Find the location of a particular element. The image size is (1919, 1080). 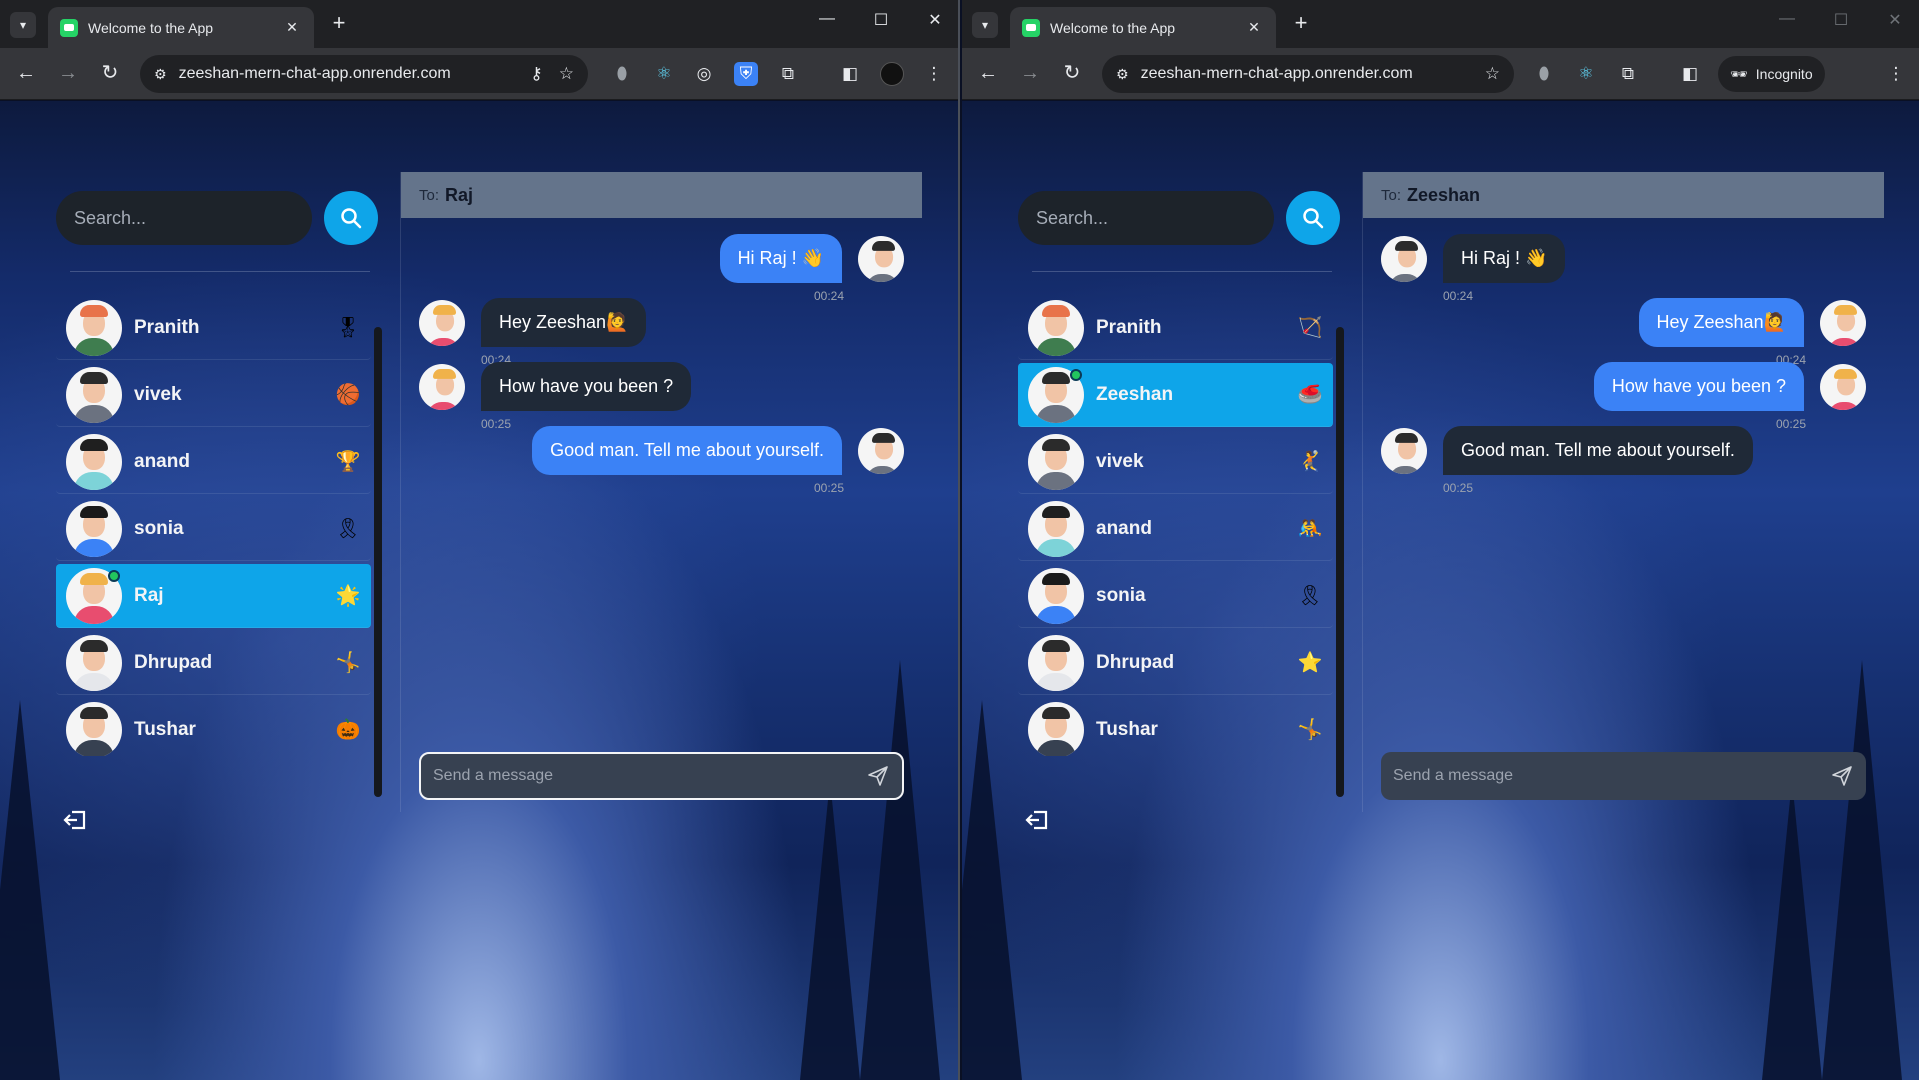

key-icon: ⚷ is located at coordinates (536, 74).